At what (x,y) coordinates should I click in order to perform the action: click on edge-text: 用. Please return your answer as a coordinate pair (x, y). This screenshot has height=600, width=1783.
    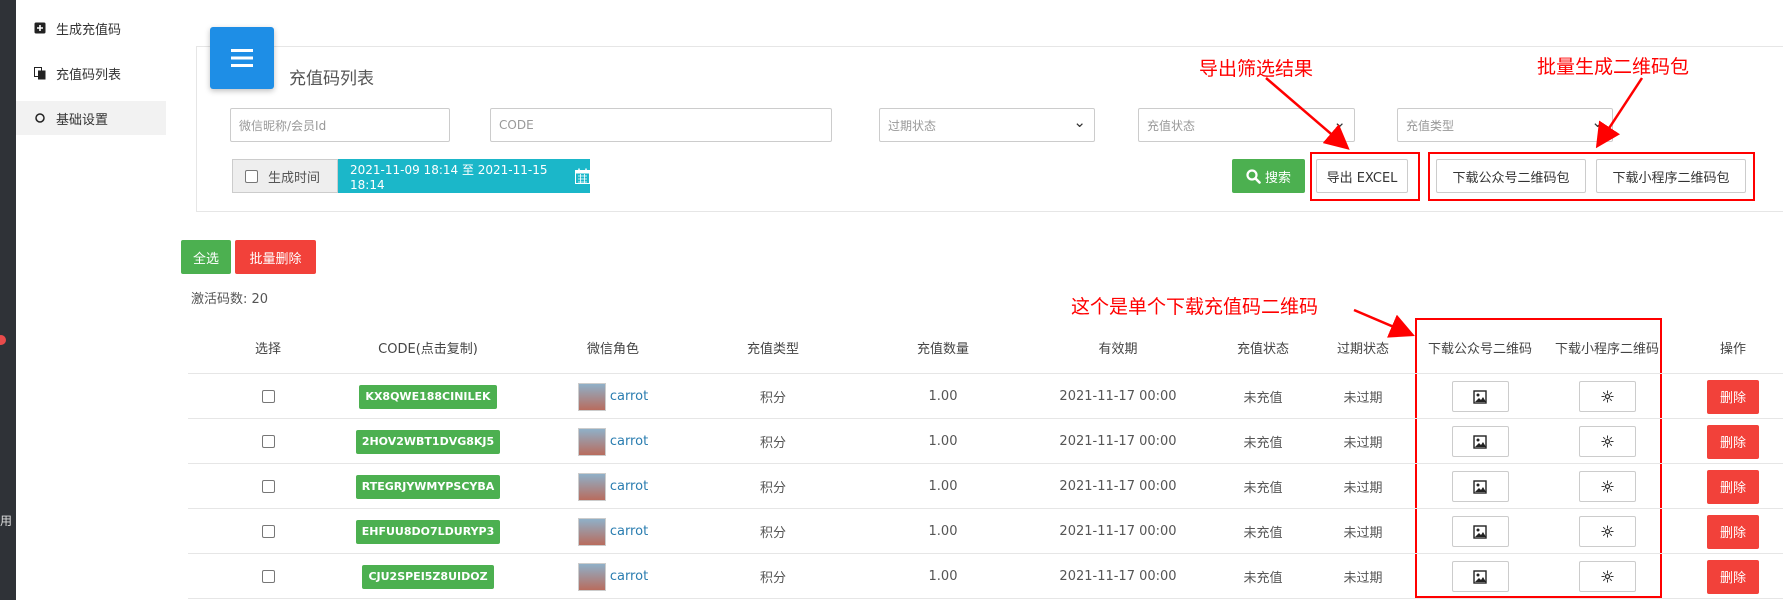
    Looking at the image, I should click on (6, 521).